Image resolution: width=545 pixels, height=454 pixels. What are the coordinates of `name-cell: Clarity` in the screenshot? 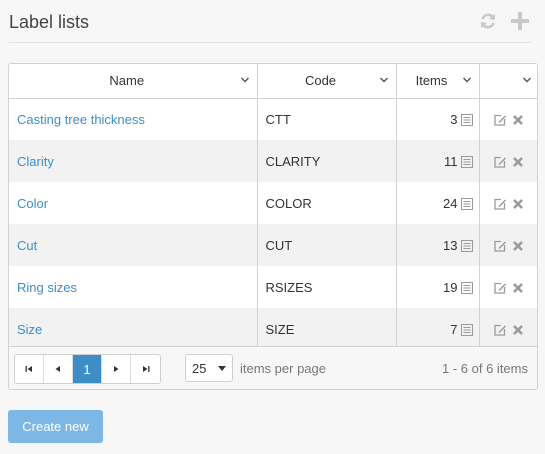 It's located at (133, 161).